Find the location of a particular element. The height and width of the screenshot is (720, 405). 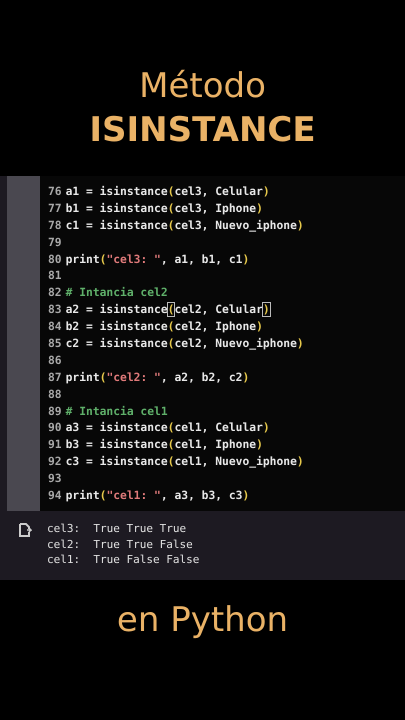

code-line: c1 = isinstance(cel3, Nuevo_iphone) is located at coordinates (185, 226).